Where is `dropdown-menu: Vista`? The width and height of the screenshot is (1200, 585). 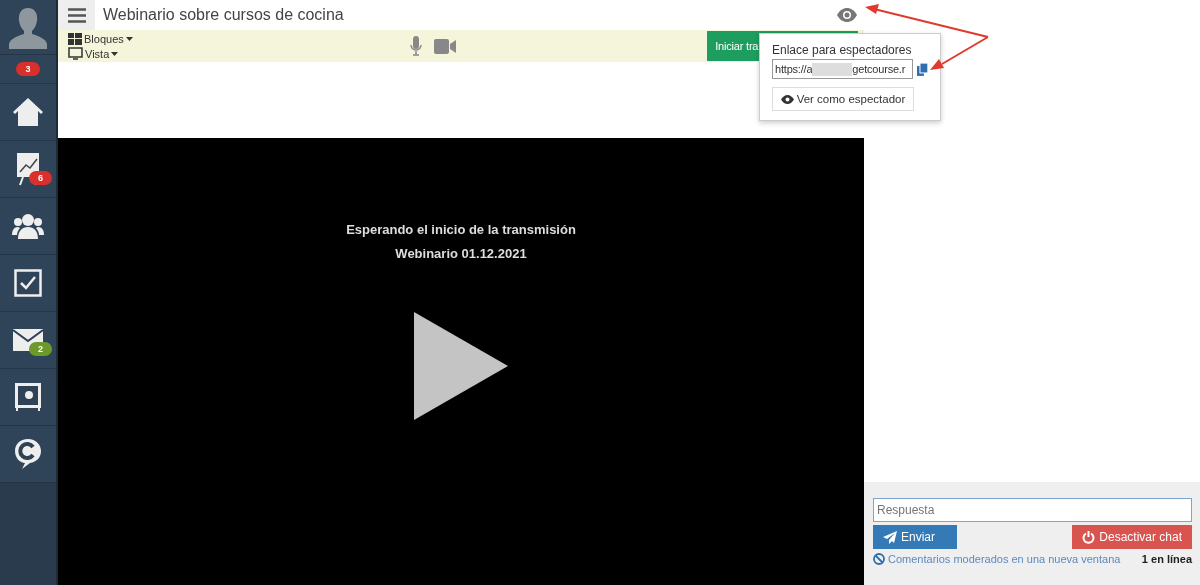 dropdown-menu: Vista is located at coordinates (239, 53).